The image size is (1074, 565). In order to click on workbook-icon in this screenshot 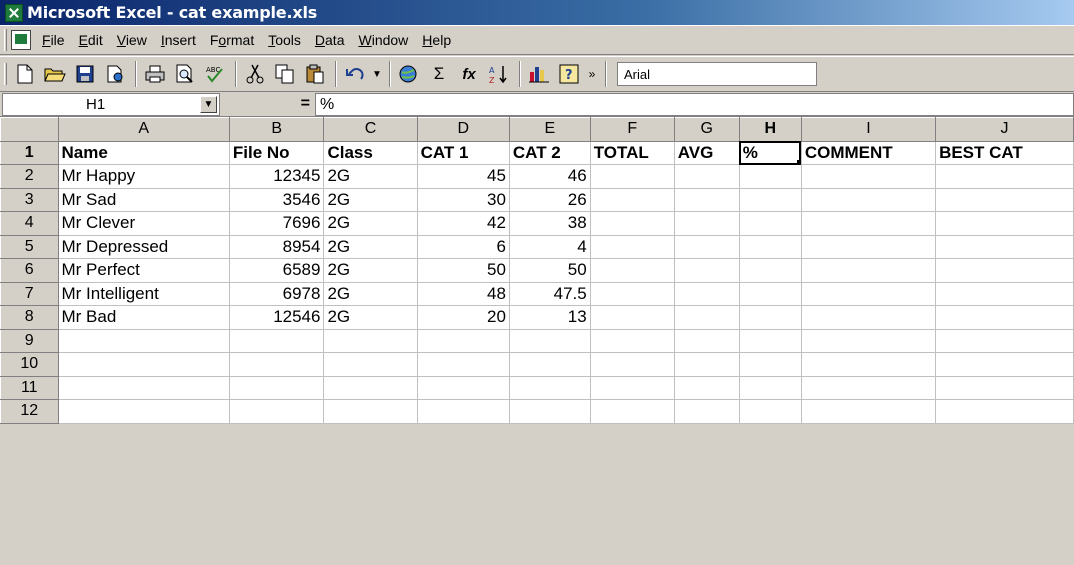, I will do `click(21, 40)`.